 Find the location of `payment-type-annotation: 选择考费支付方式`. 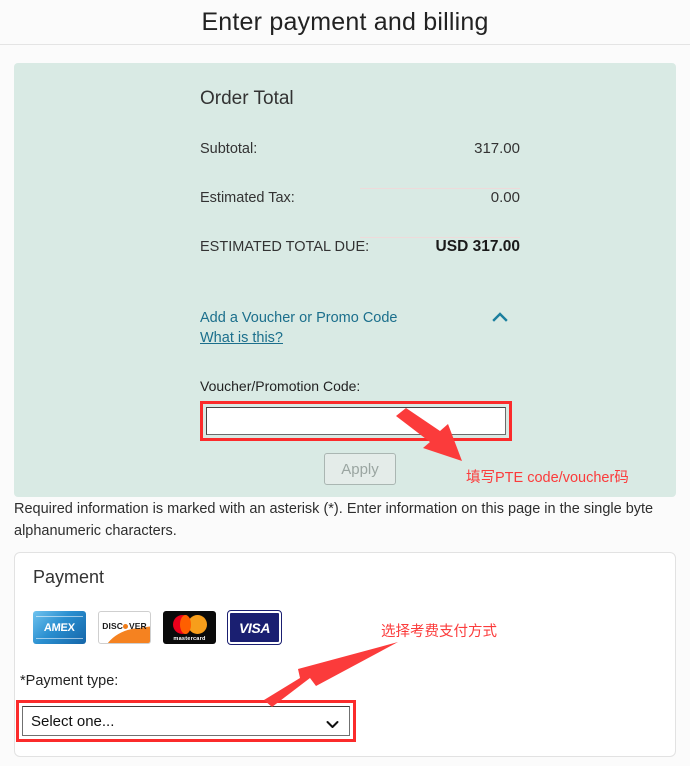

payment-type-annotation: 选择考费支付方式 is located at coordinates (439, 632).